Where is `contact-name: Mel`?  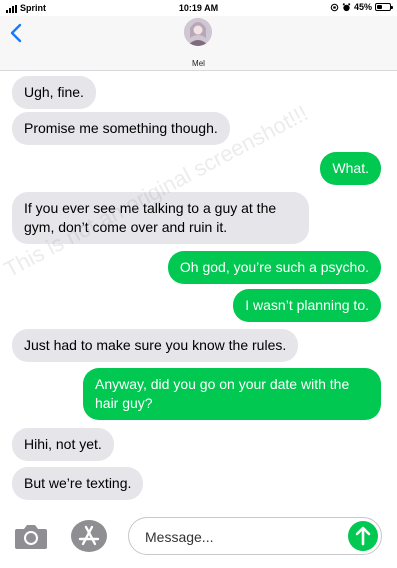 contact-name: Mel is located at coordinates (198, 63).